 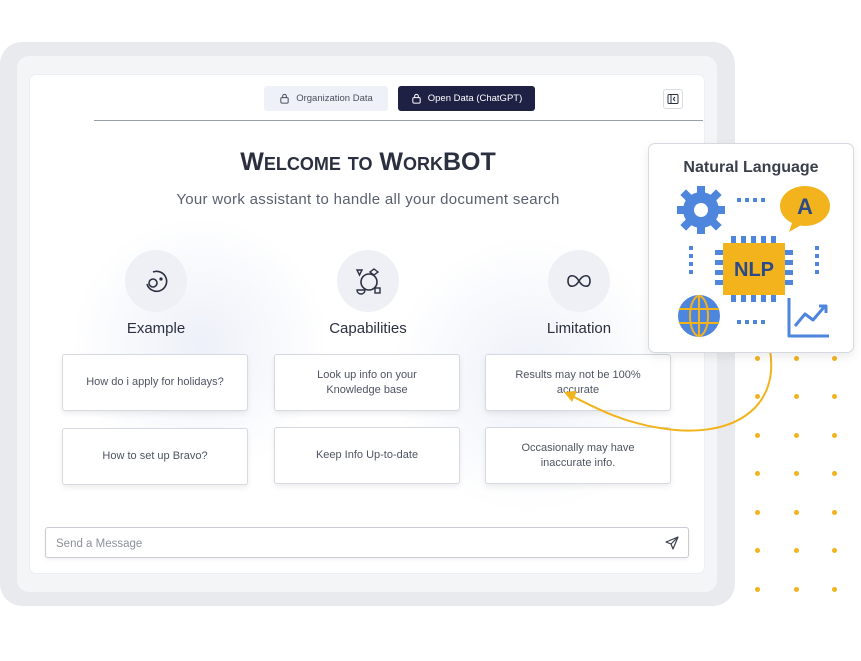 I want to click on chip-icon: NLP, so click(x=754, y=269).